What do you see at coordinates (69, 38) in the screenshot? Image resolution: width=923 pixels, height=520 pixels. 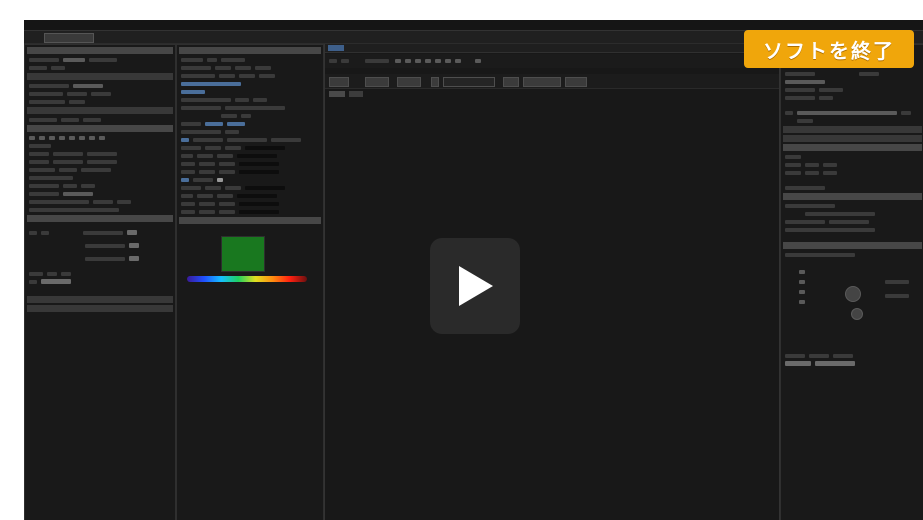 I see `tab-main` at bounding box center [69, 38].